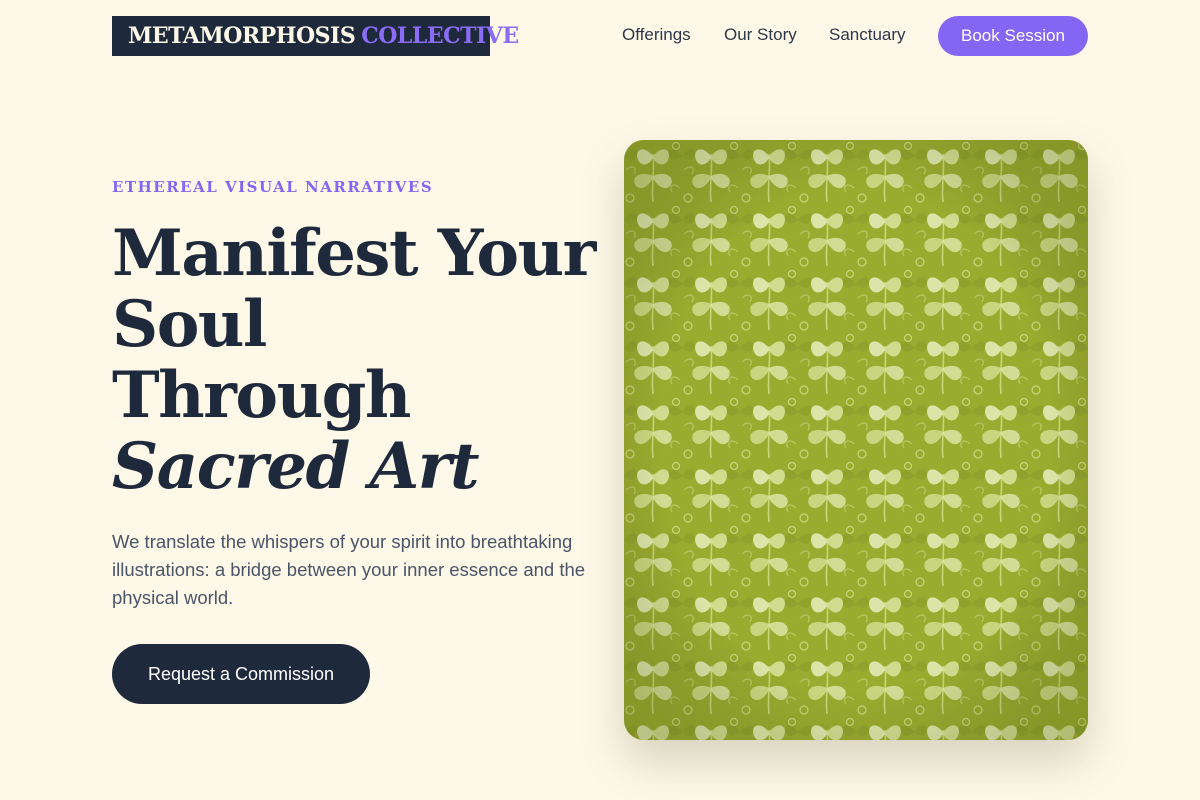 The height and width of the screenshot is (800, 1200). What do you see at coordinates (242, 36) in the screenshot?
I see `logo-word-primary: METAMORPHOSIS` at bounding box center [242, 36].